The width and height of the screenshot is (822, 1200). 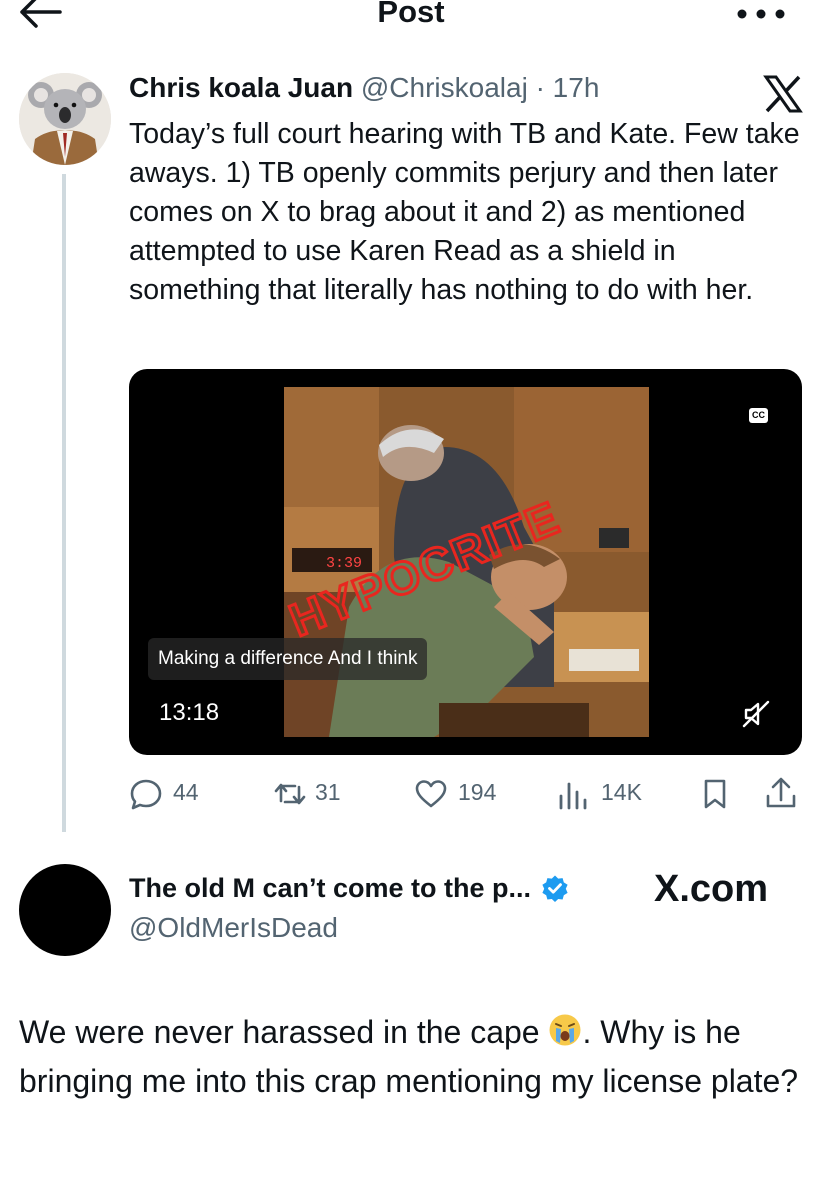 What do you see at coordinates (565, 1036) in the screenshot?
I see `crying-face-emoji` at bounding box center [565, 1036].